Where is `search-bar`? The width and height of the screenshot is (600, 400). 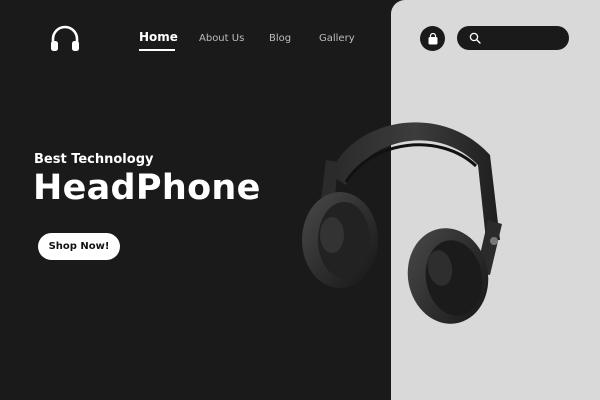 search-bar is located at coordinates (513, 38).